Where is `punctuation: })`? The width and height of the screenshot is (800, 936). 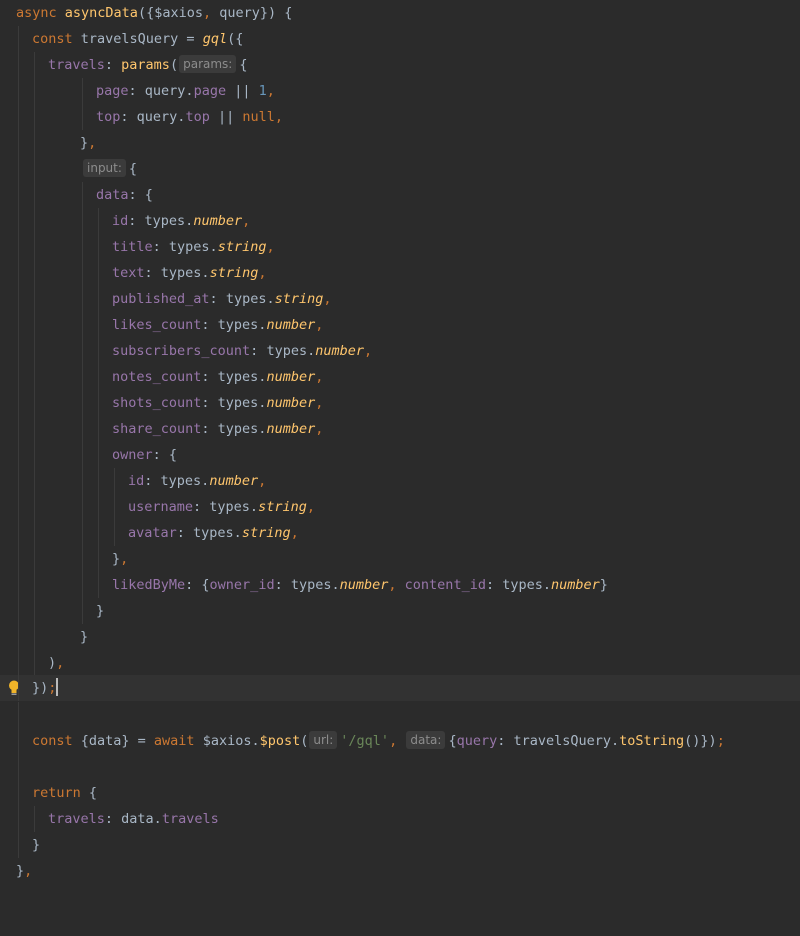
punctuation: }) is located at coordinates (40, 688).